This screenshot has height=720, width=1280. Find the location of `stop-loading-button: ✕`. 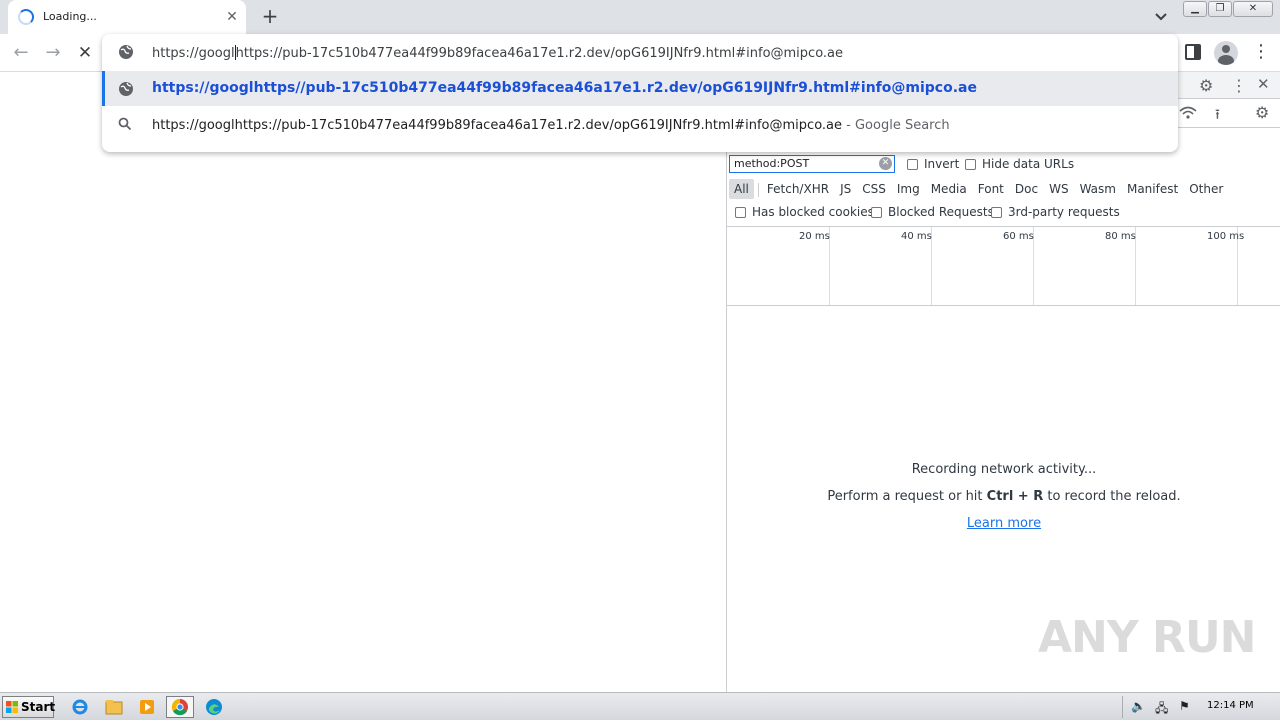

stop-loading-button: ✕ is located at coordinates (85, 53).